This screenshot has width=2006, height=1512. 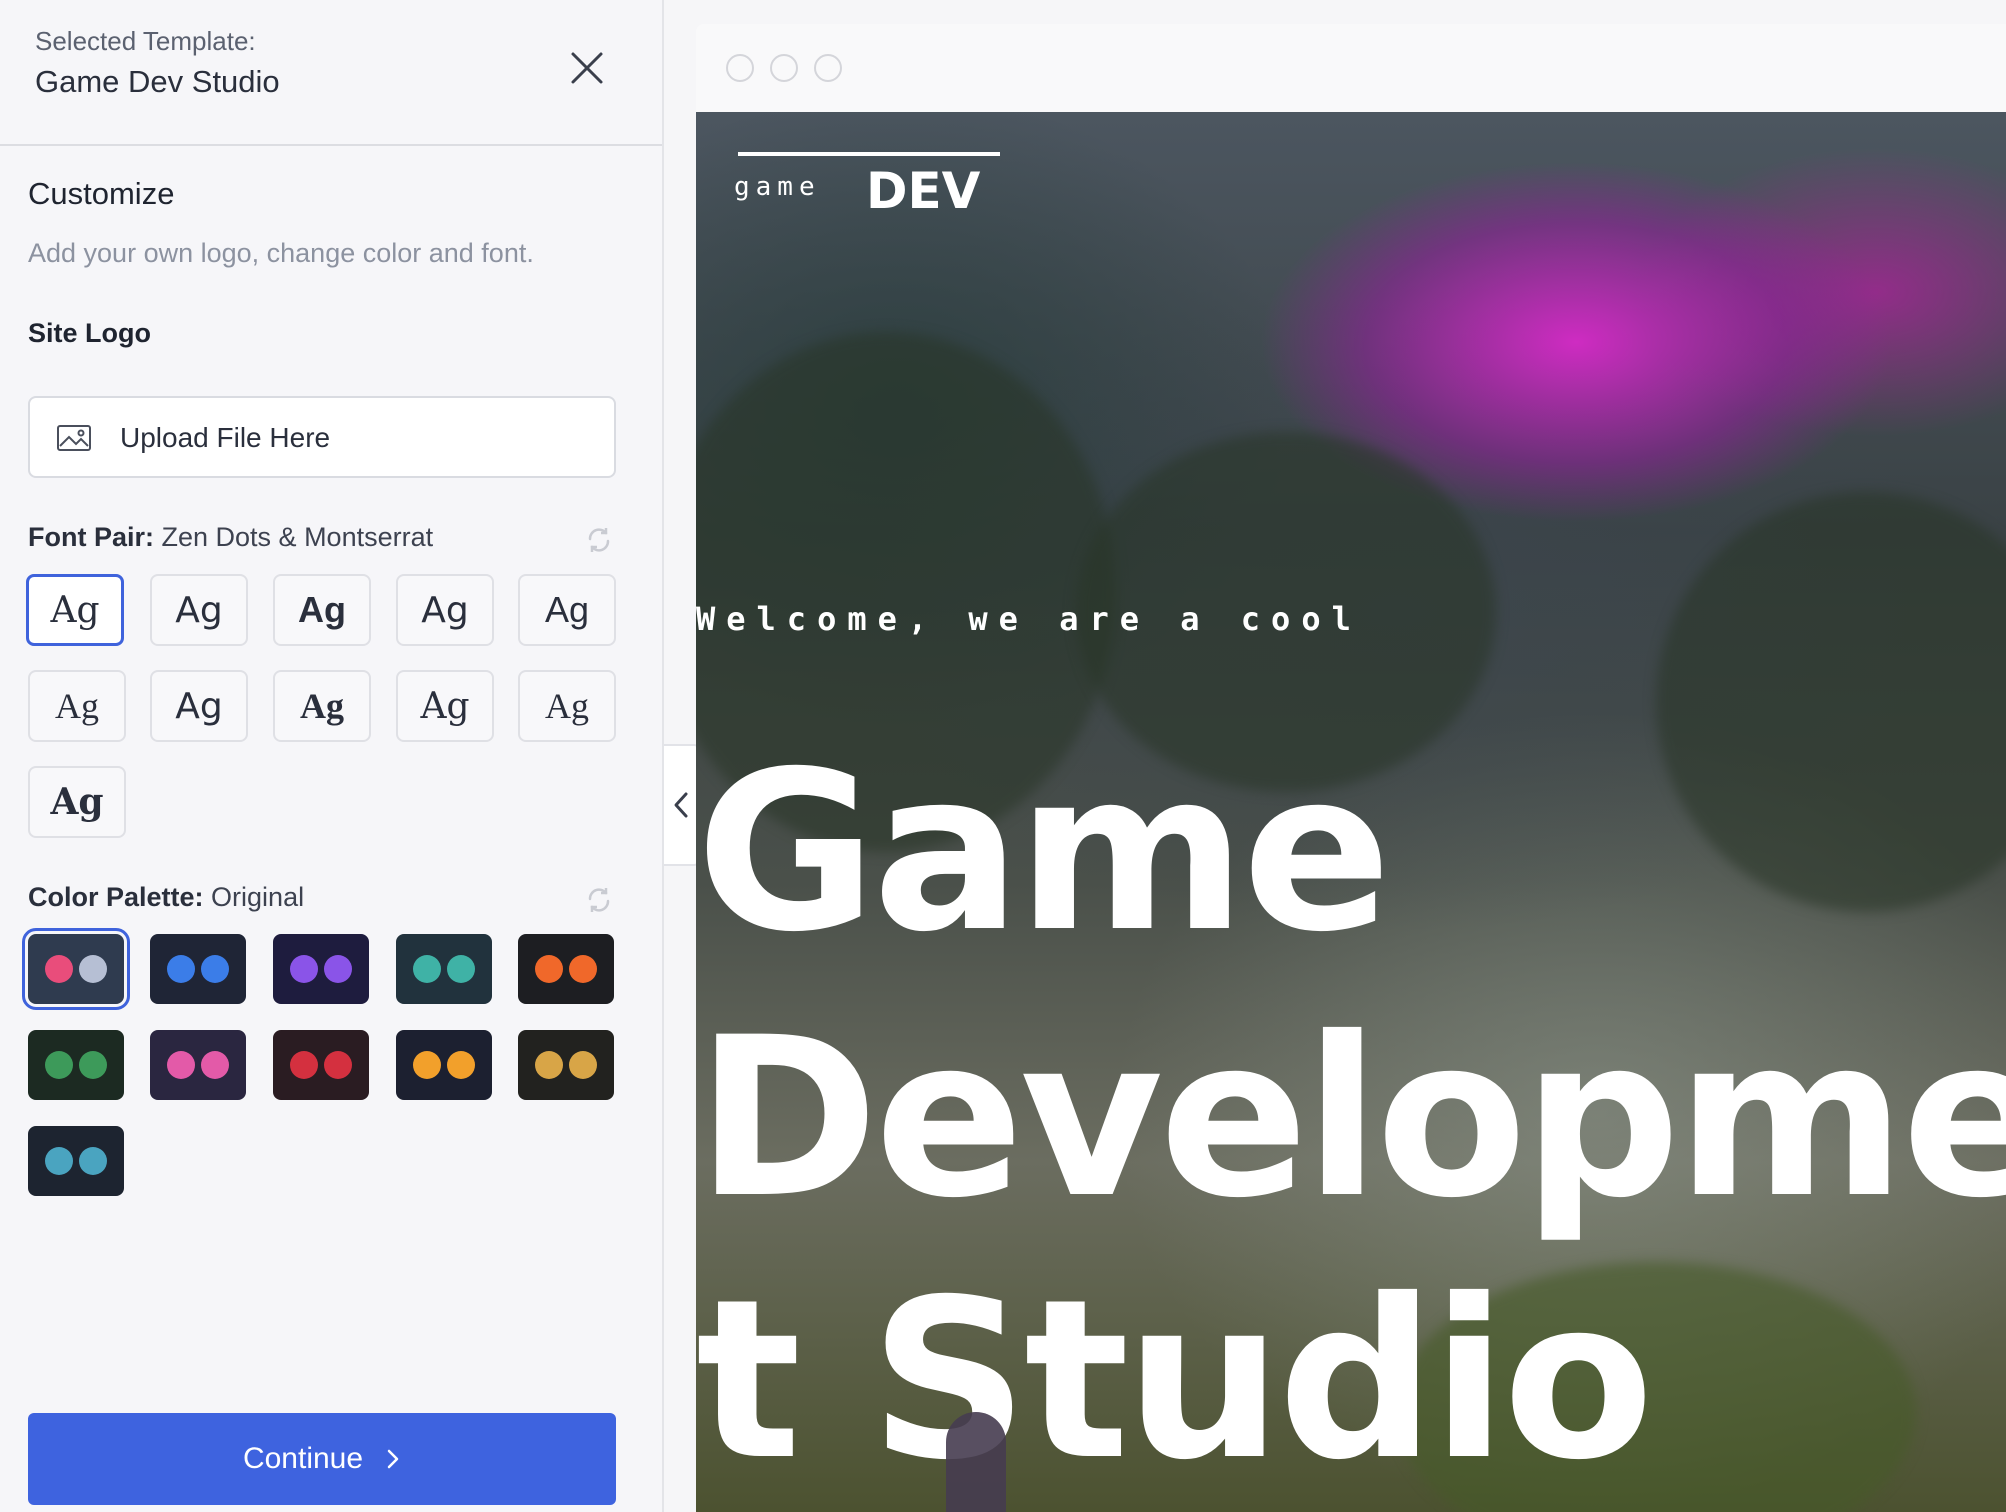 What do you see at coordinates (89, 333) in the screenshot?
I see `site-logo-label: Site Logo` at bounding box center [89, 333].